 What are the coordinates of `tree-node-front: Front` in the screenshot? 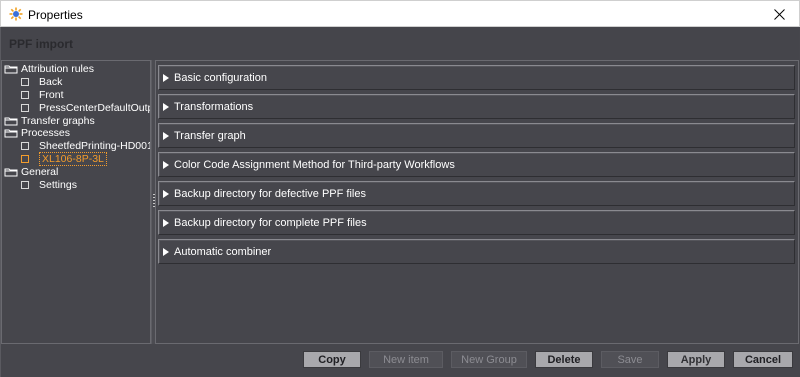 It's located at (42, 94).